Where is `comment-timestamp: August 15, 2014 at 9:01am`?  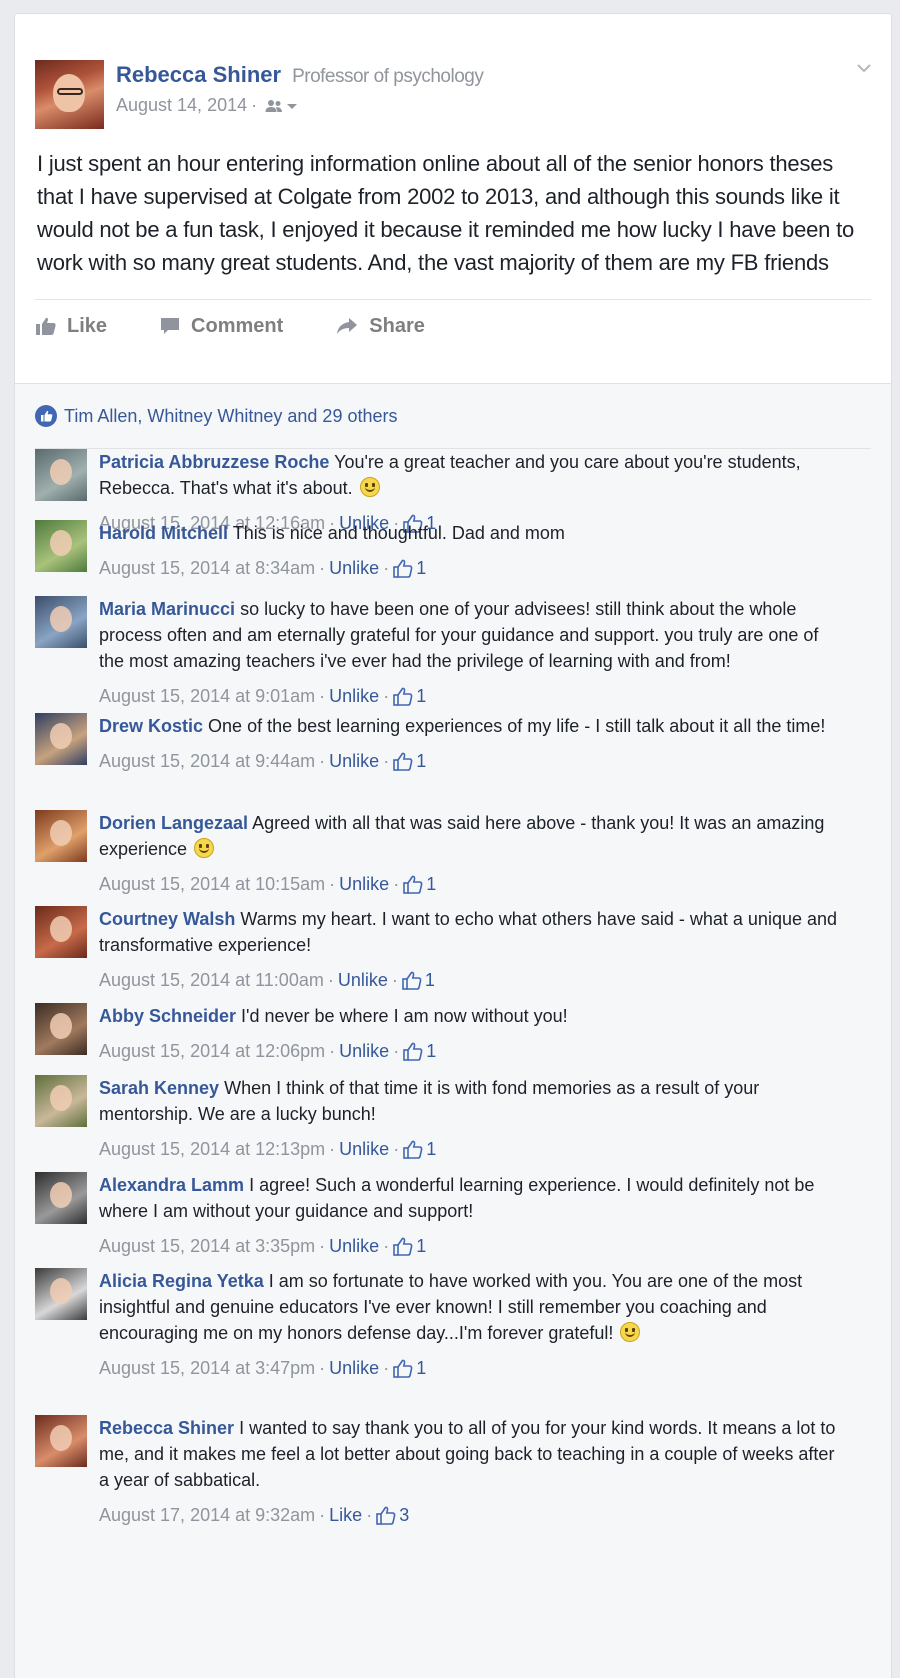
comment-timestamp: August 15, 2014 at 9:01am is located at coordinates (207, 696).